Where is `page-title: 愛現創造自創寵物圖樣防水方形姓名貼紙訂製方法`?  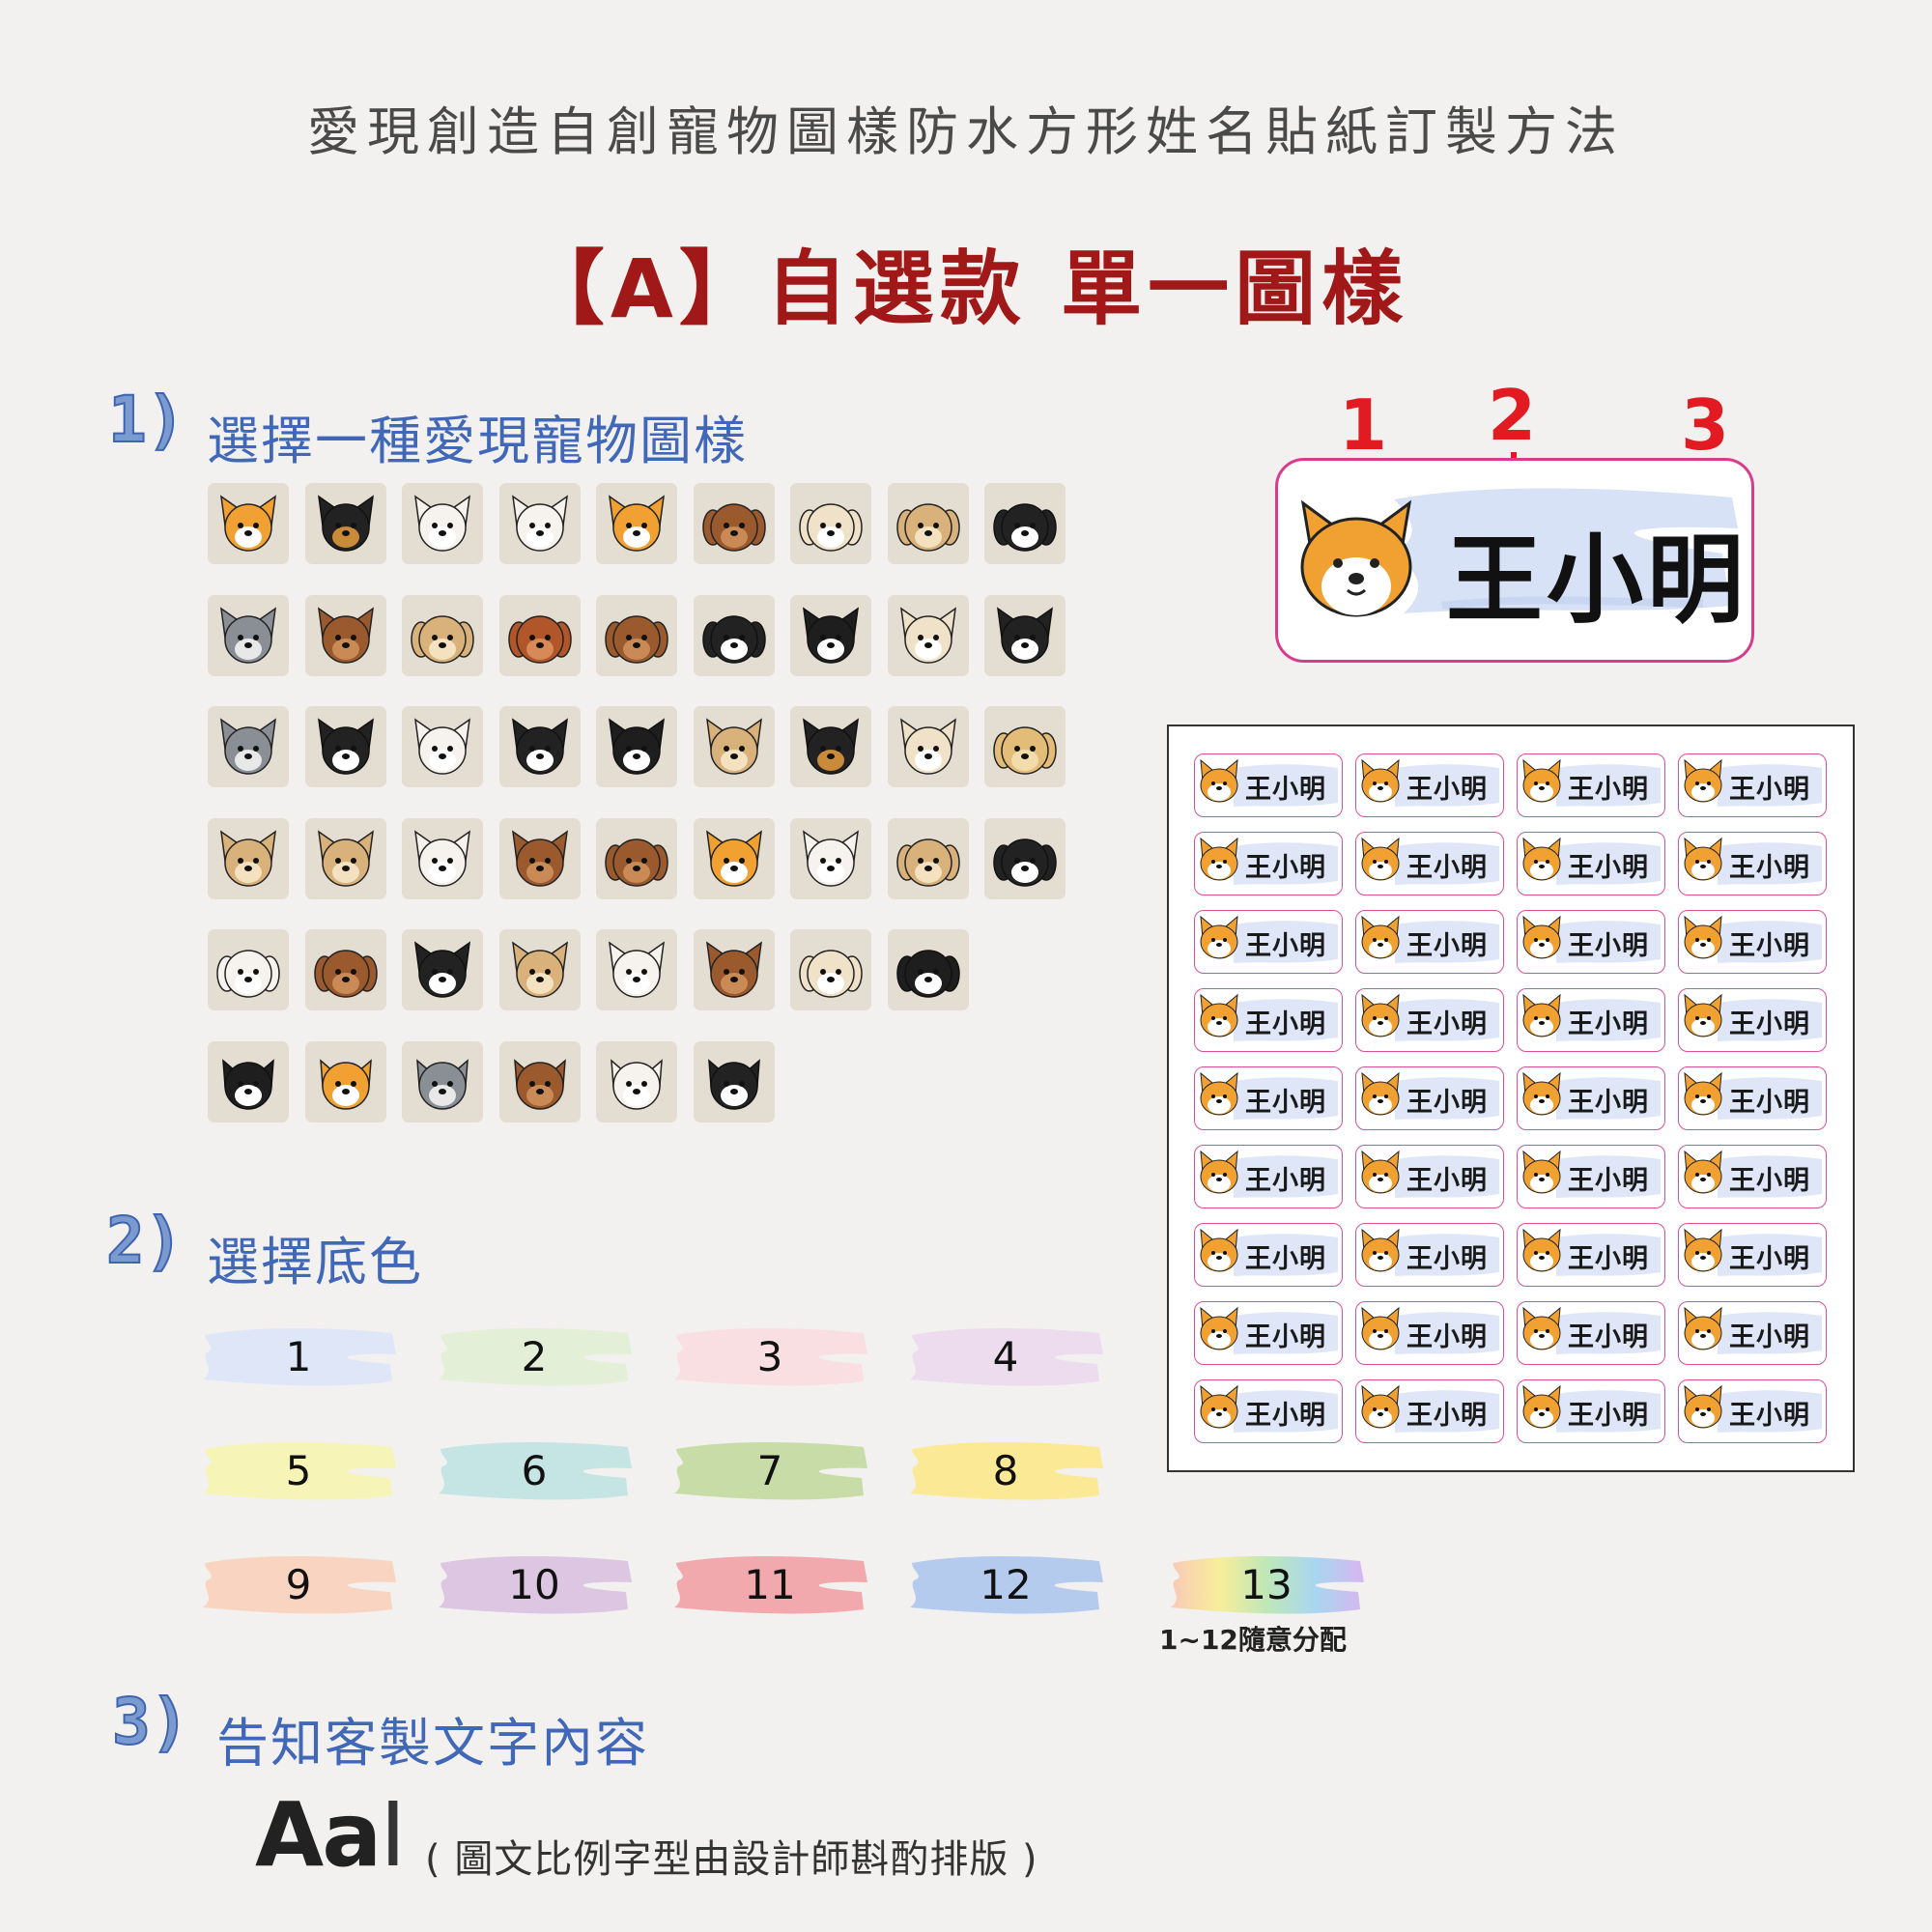
page-title: 愛現創造自創寵物圖樣防水方形姓名貼紙訂製方法 is located at coordinates (966, 131).